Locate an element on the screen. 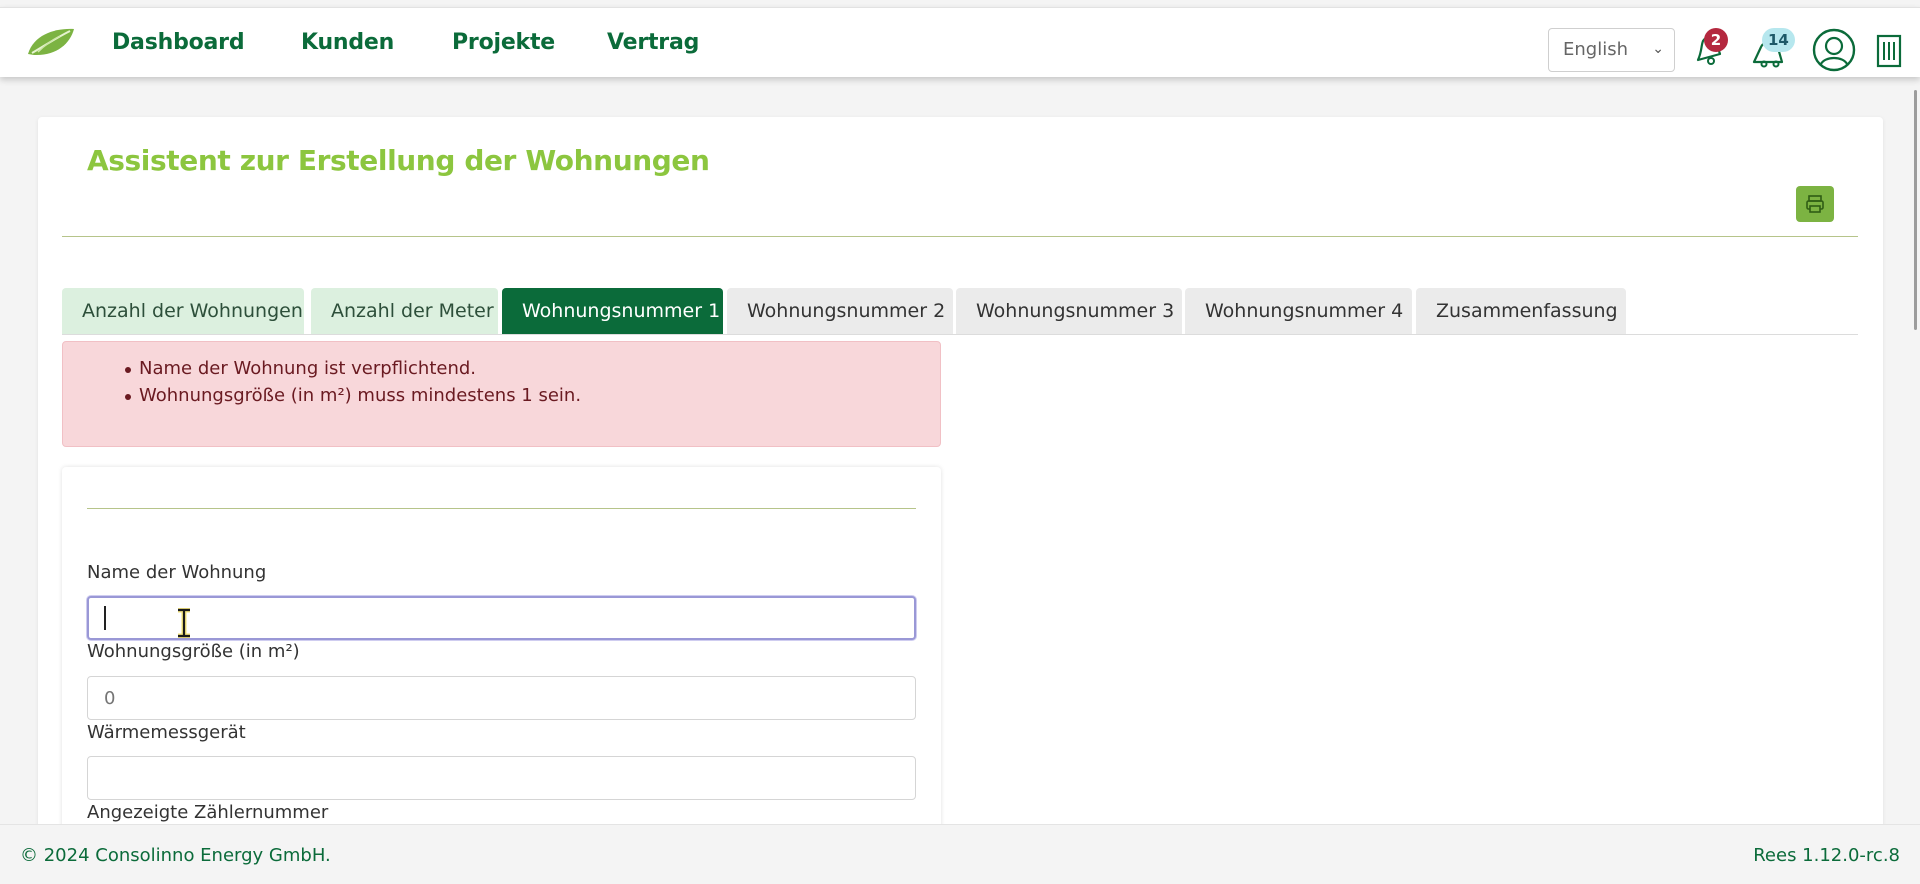 The image size is (1920, 884). footer-copyright: © 2024 Consolinno Energy GmbH. is located at coordinates (175, 855).